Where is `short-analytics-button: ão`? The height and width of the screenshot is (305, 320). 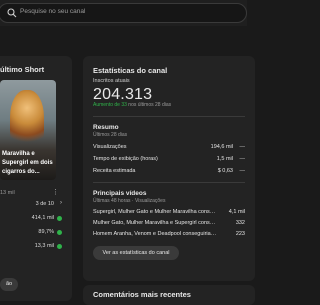 short-analytics-button: ão is located at coordinates (9, 284).